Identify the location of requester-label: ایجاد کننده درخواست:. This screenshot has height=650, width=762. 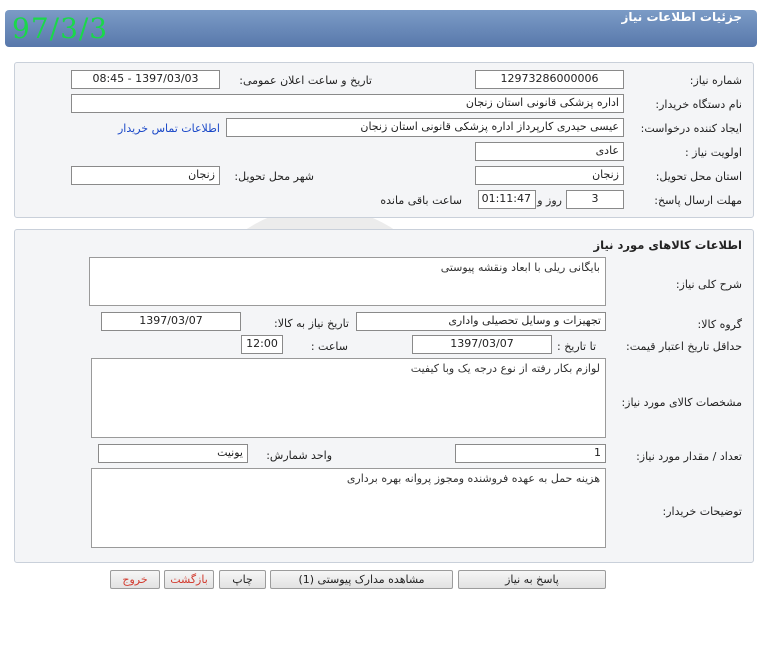
(691, 128).